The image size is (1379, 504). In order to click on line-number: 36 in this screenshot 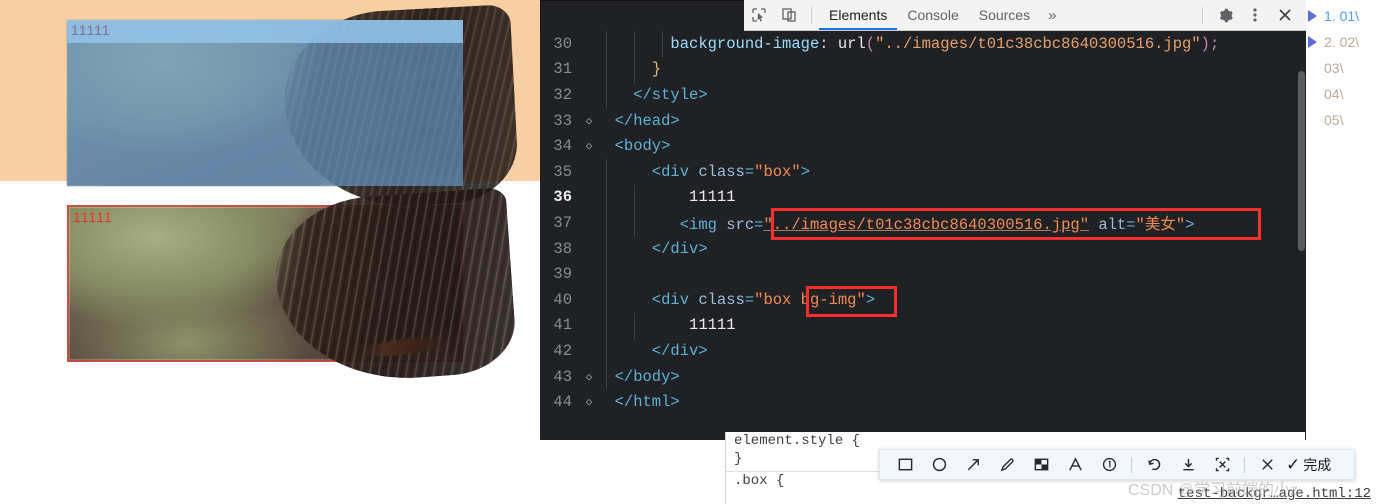, I will do `click(562, 197)`.